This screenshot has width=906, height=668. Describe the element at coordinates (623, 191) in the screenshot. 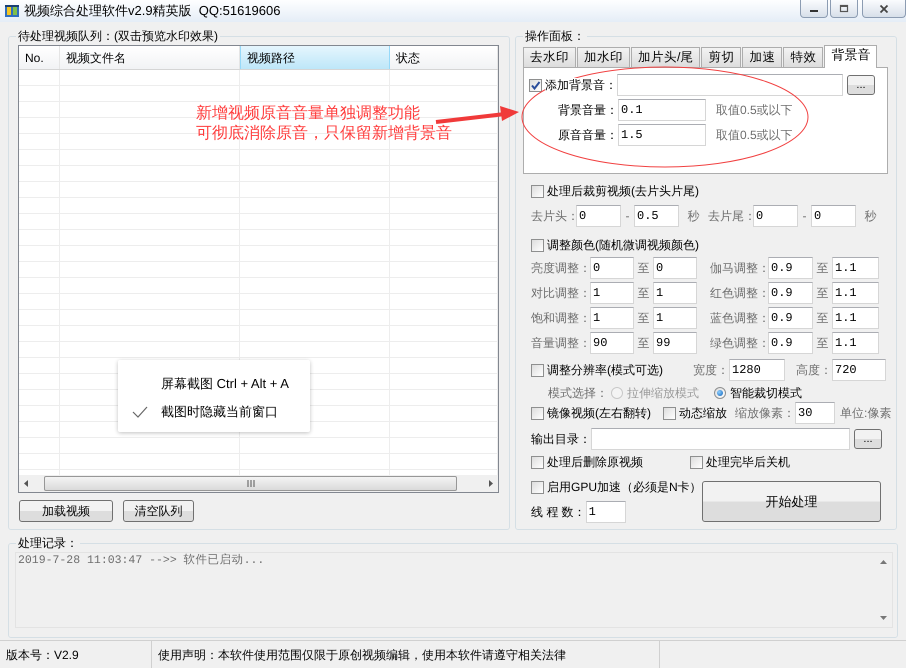

I see `checkbox-label: 处理后裁剪视频(去片头片尾)` at that location.